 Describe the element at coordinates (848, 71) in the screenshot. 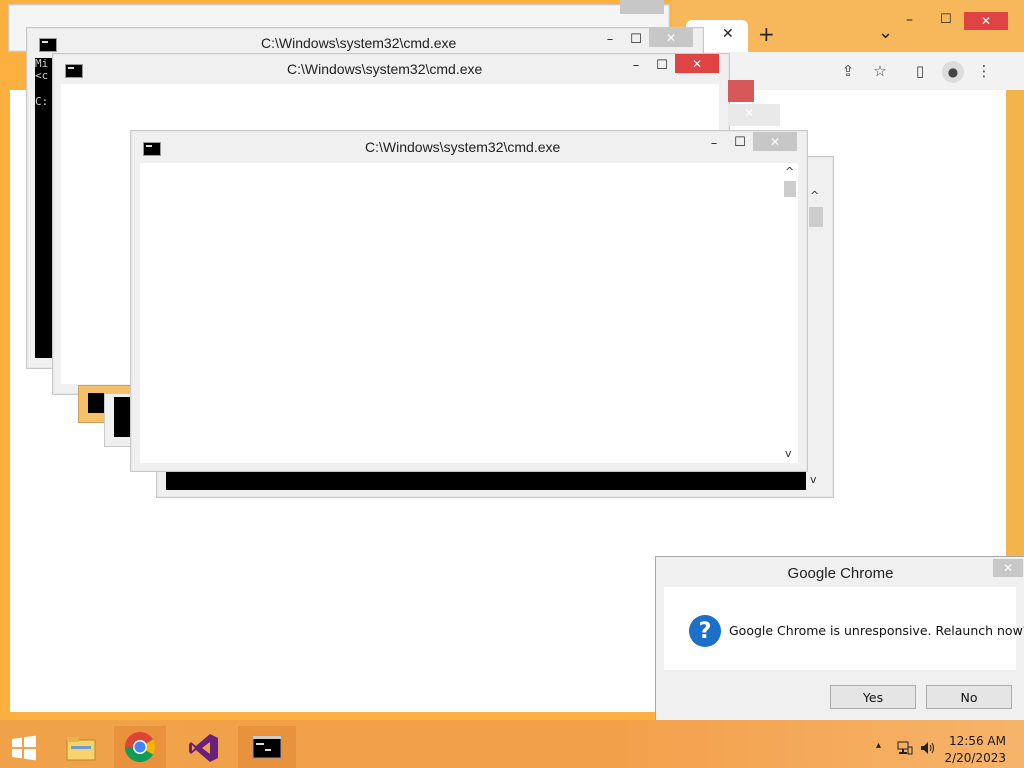

I see `share-icon: ⇪` at that location.